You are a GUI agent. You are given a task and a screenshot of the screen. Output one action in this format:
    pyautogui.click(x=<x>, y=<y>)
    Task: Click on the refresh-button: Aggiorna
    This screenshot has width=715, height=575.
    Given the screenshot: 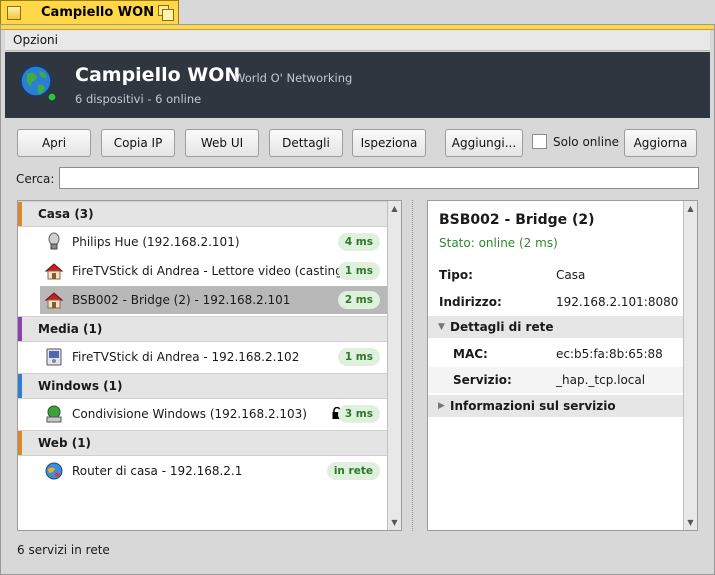 What is the action you would take?
    pyautogui.click(x=660, y=143)
    